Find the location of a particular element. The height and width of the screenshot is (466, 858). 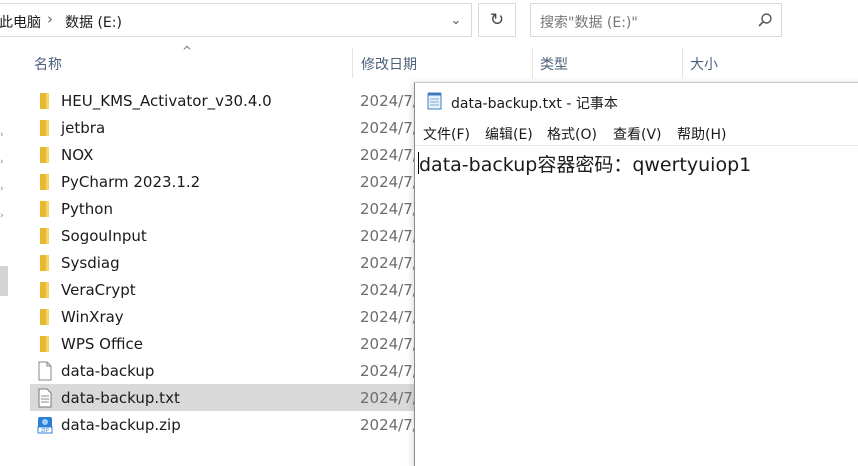

file-name: data-backup is located at coordinates (108, 371).